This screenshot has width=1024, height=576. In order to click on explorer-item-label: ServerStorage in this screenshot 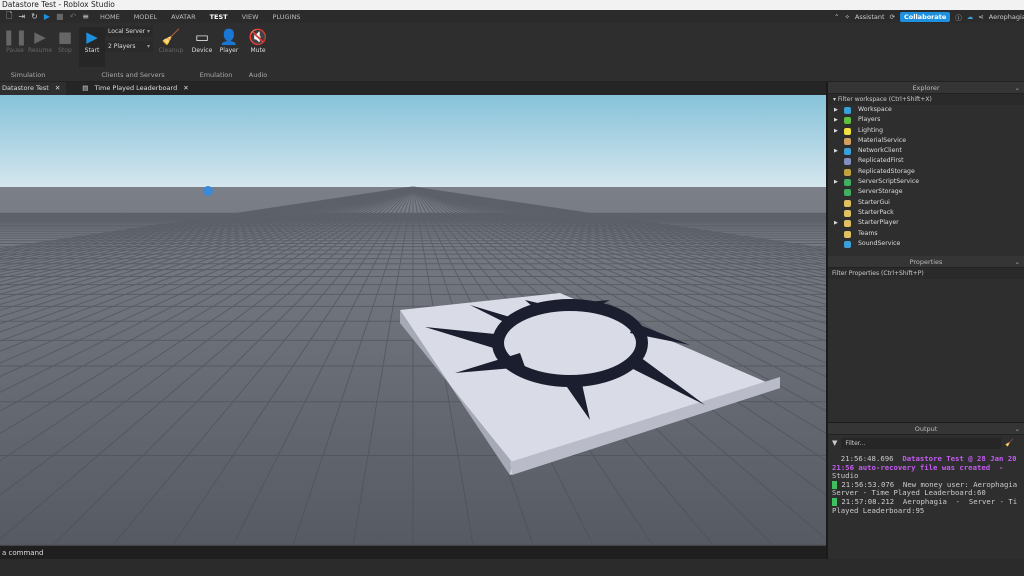, I will do `click(880, 192)`.